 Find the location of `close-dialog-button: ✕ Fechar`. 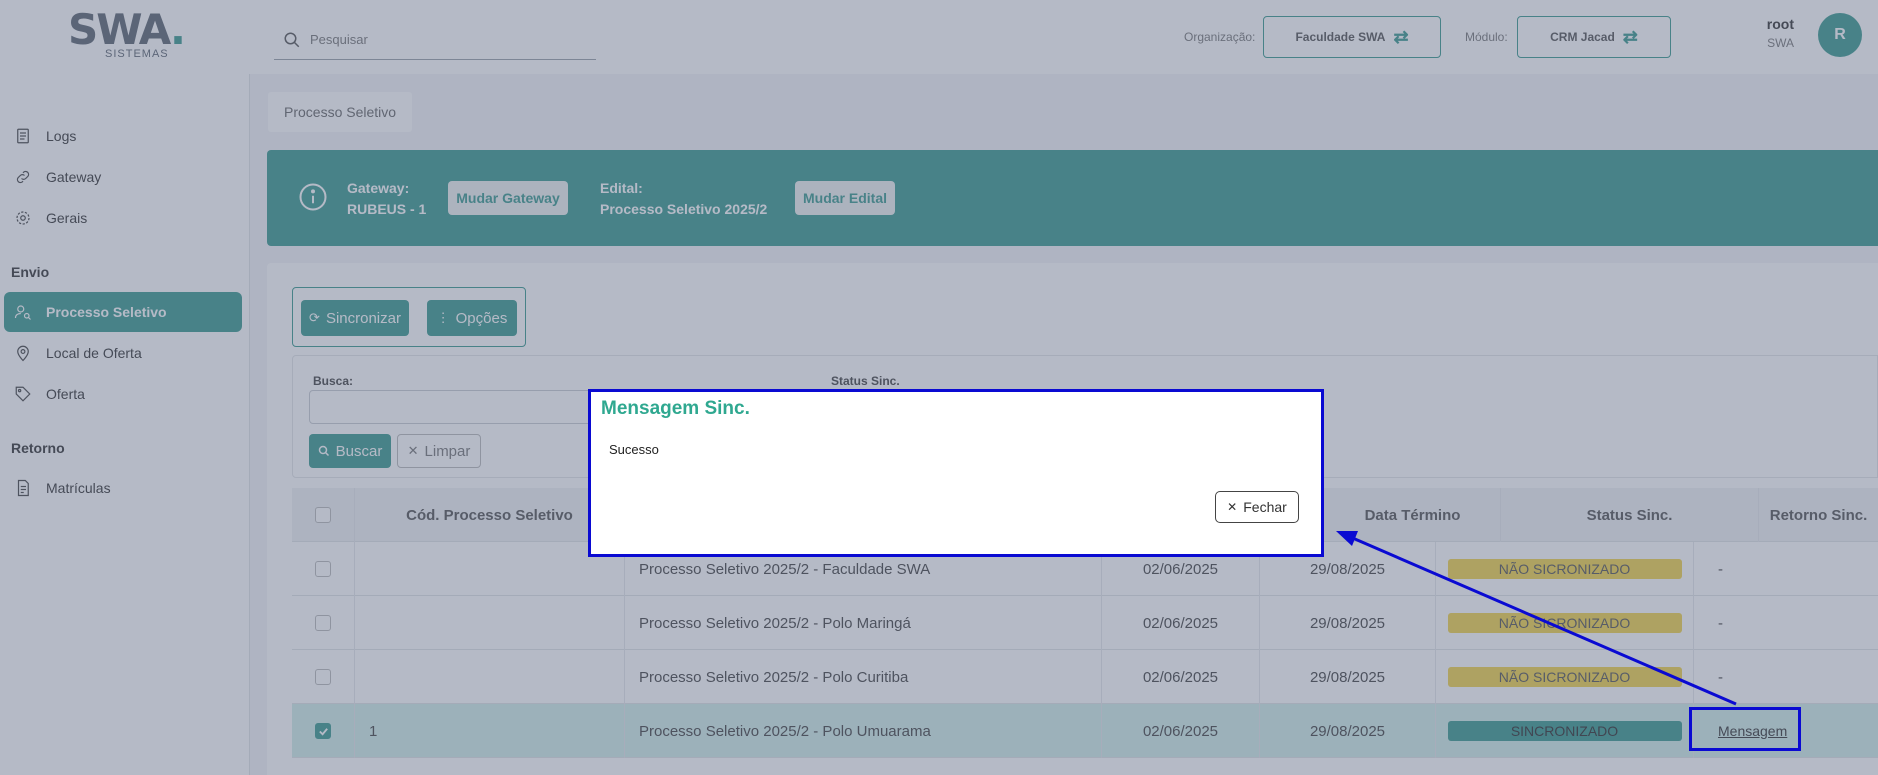

close-dialog-button: ✕ Fechar is located at coordinates (1257, 507).